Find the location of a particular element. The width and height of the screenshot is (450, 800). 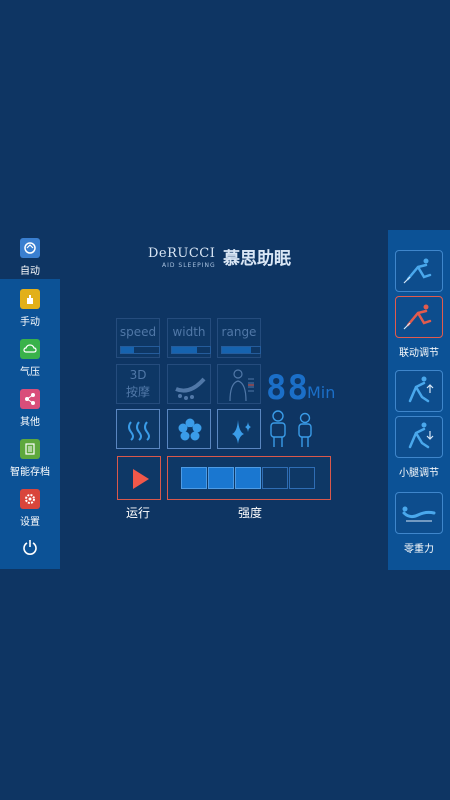

nav-auto-label: 自动 is located at coordinates (30, 271).